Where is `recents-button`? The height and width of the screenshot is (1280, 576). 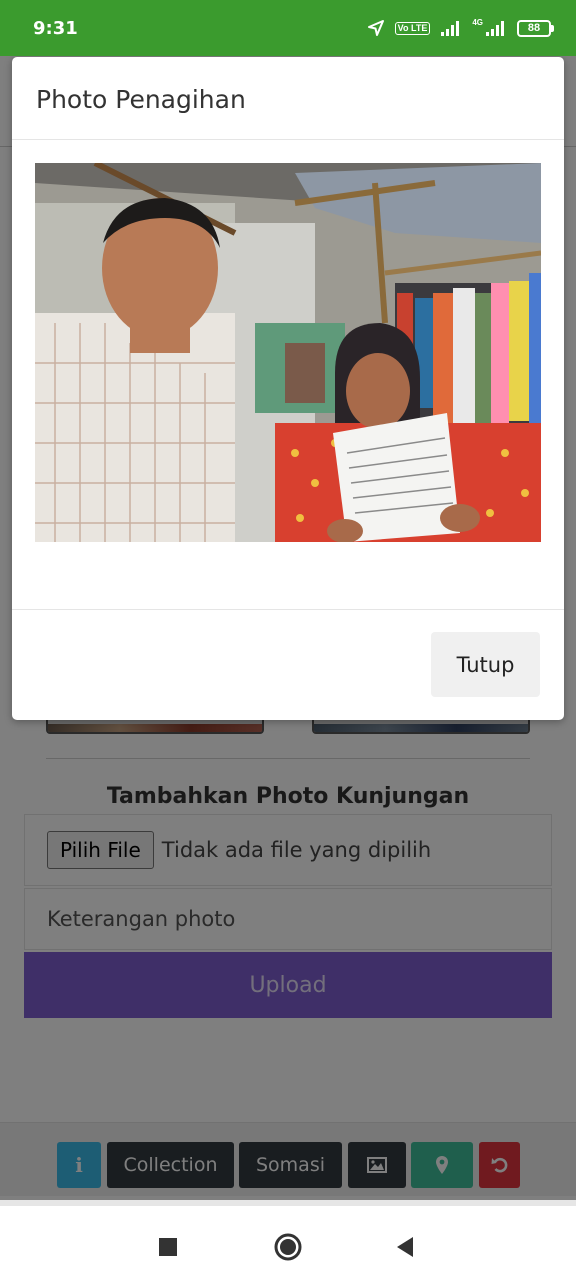
recents-button is located at coordinates (168, 1247).